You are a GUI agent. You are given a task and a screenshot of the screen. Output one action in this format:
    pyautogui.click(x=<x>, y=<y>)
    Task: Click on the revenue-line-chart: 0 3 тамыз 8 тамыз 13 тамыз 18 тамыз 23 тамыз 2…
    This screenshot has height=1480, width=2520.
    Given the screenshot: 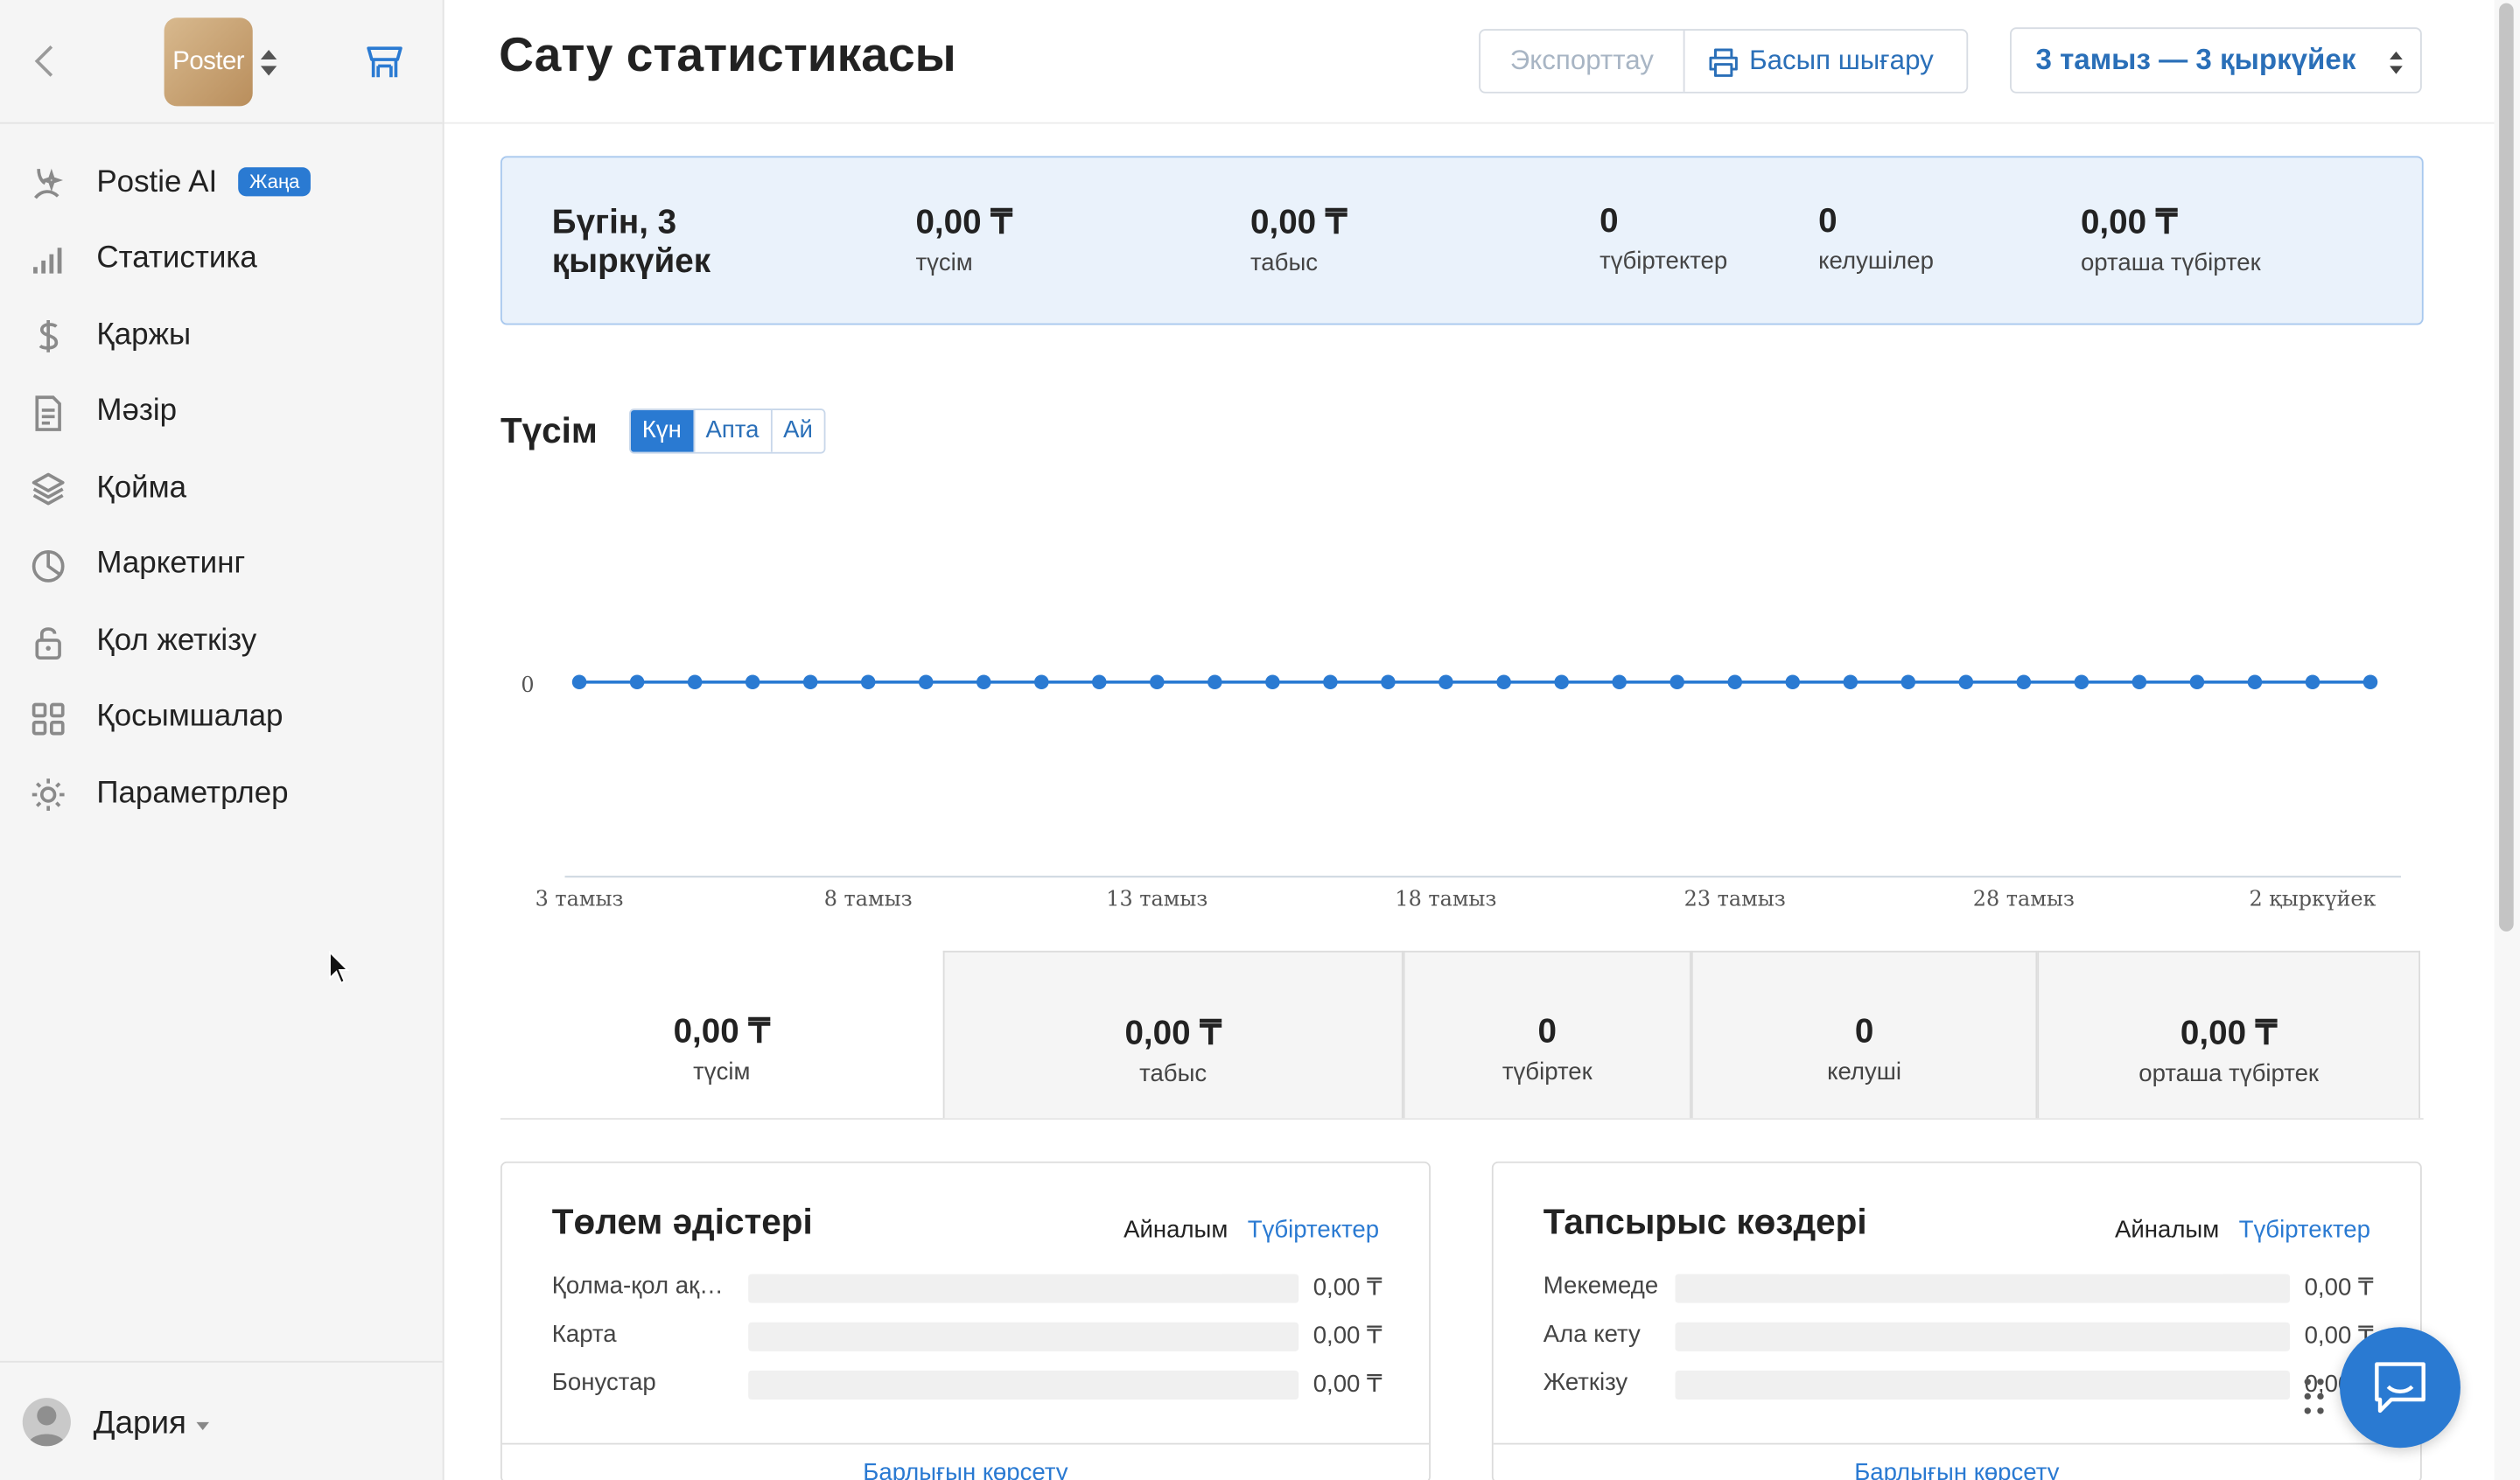 What is the action you would take?
    pyautogui.click(x=1461, y=792)
    